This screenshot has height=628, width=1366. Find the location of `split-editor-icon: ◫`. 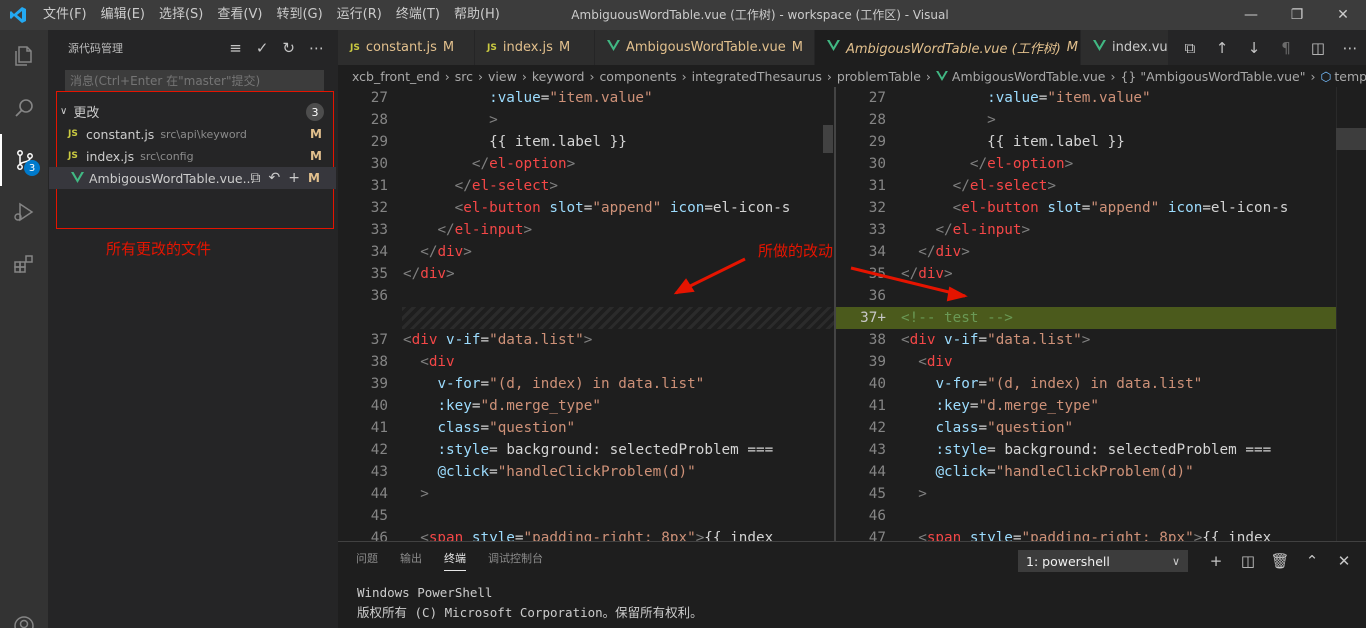

split-editor-icon: ◫ is located at coordinates (1318, 47).